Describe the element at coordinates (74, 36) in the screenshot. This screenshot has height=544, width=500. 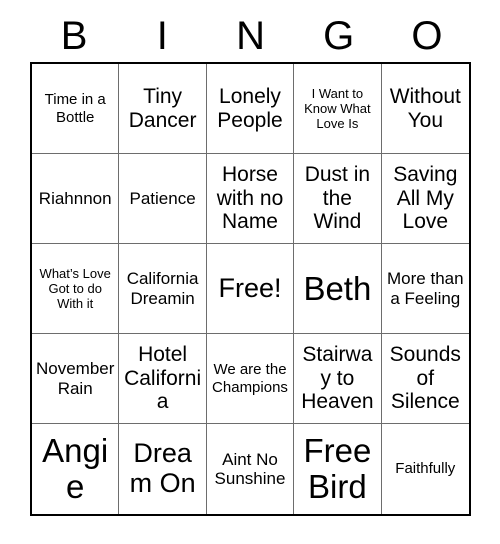
I see `header-letter-b: B` at that location.